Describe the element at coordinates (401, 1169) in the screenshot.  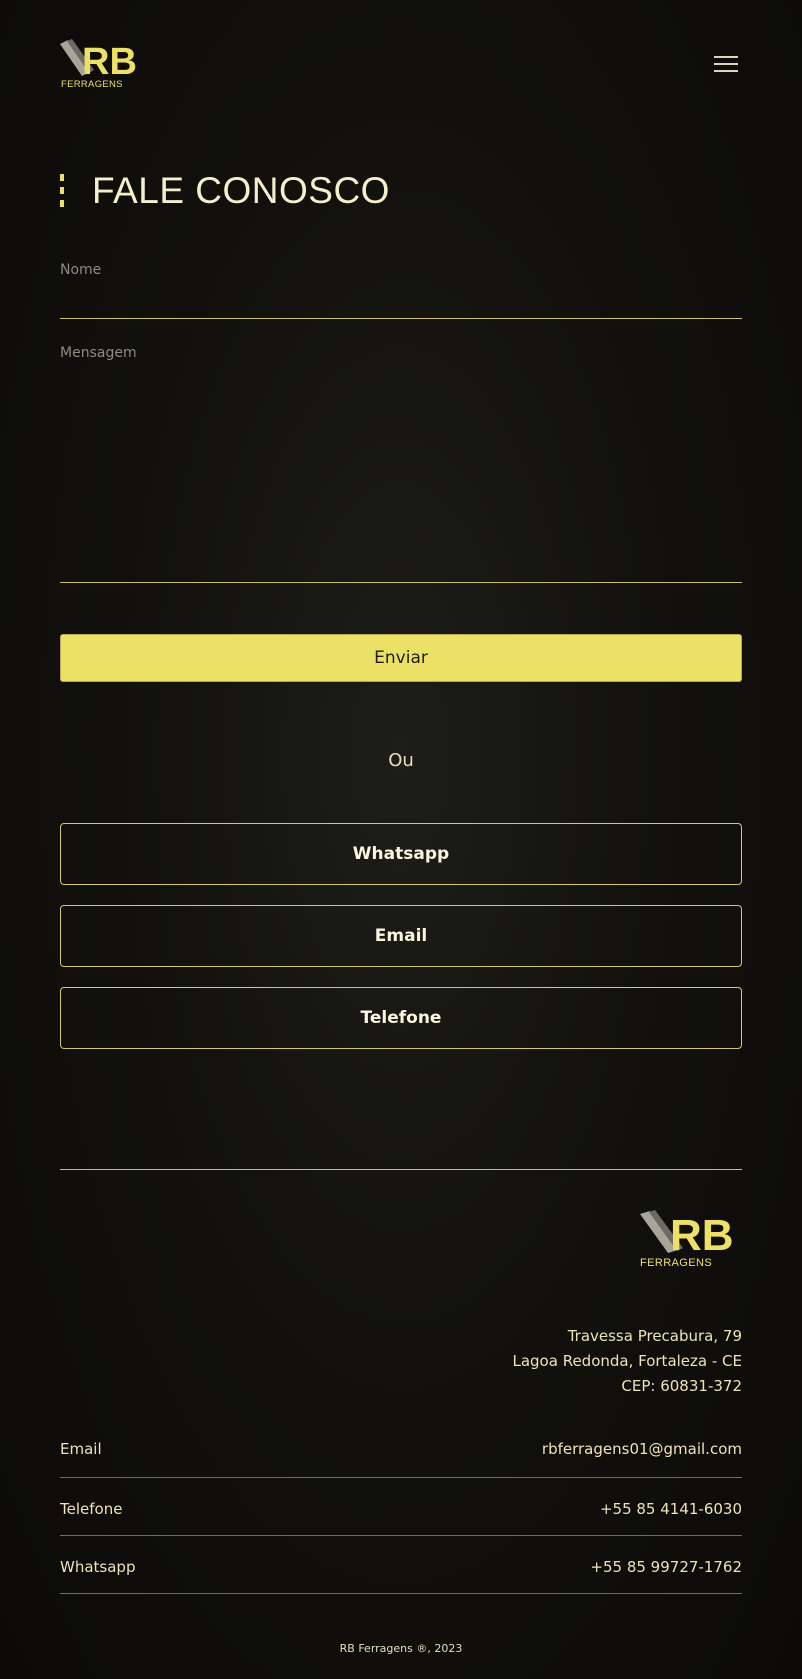
I see `footer-divider` at that location.